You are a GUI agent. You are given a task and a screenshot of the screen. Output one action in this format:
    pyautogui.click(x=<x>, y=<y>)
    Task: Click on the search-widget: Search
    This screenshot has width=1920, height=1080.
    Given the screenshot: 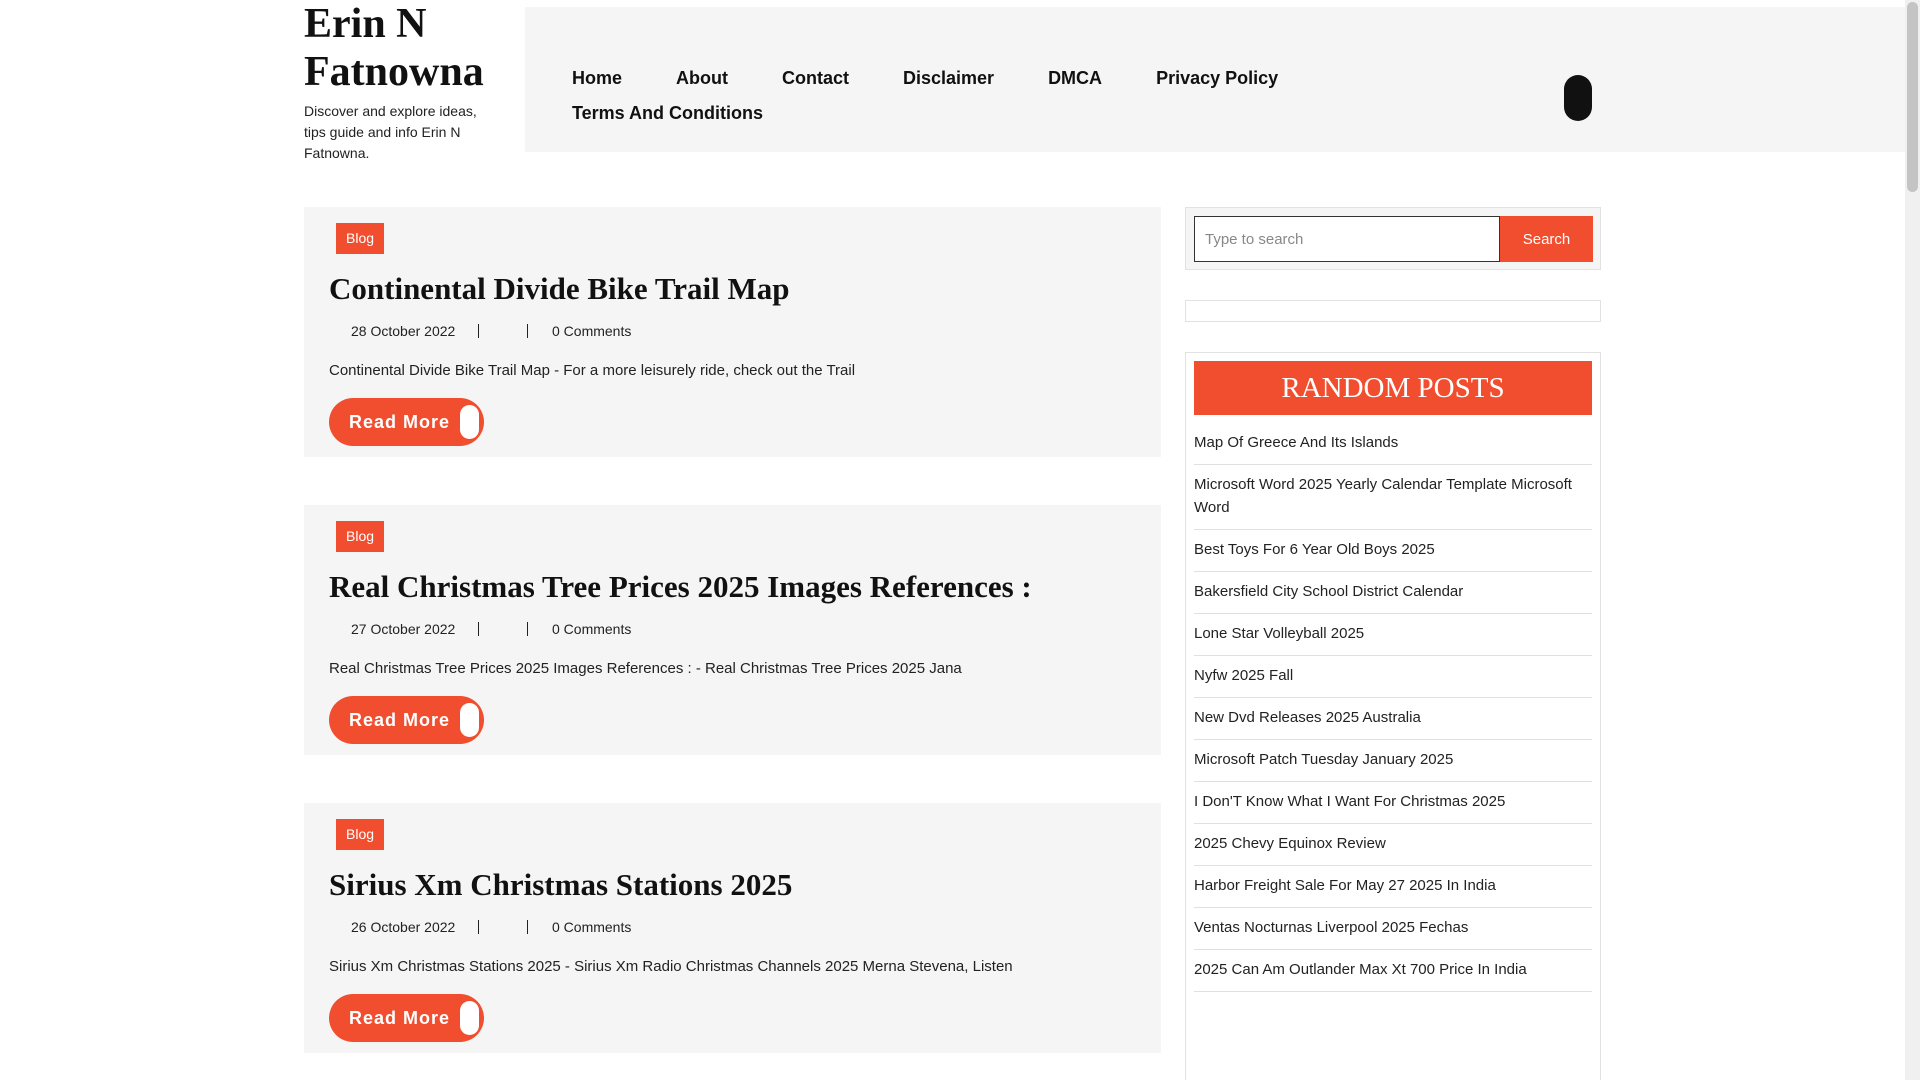 What is the action you would take?
    pyautogui.click(x=1393, y=238)
    